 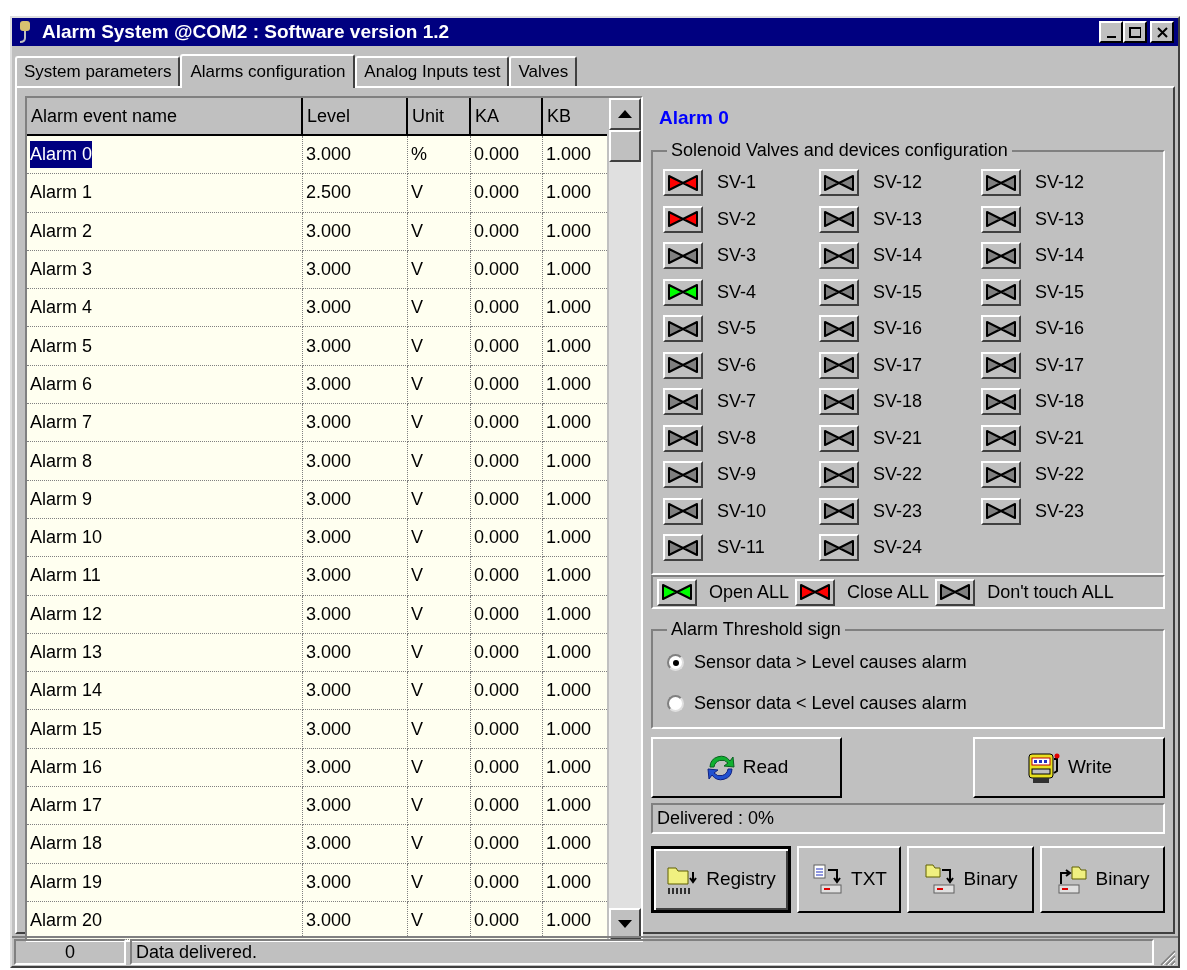 I want to click on table-cell-text: Alarm 5, so click(x=61, y=346).